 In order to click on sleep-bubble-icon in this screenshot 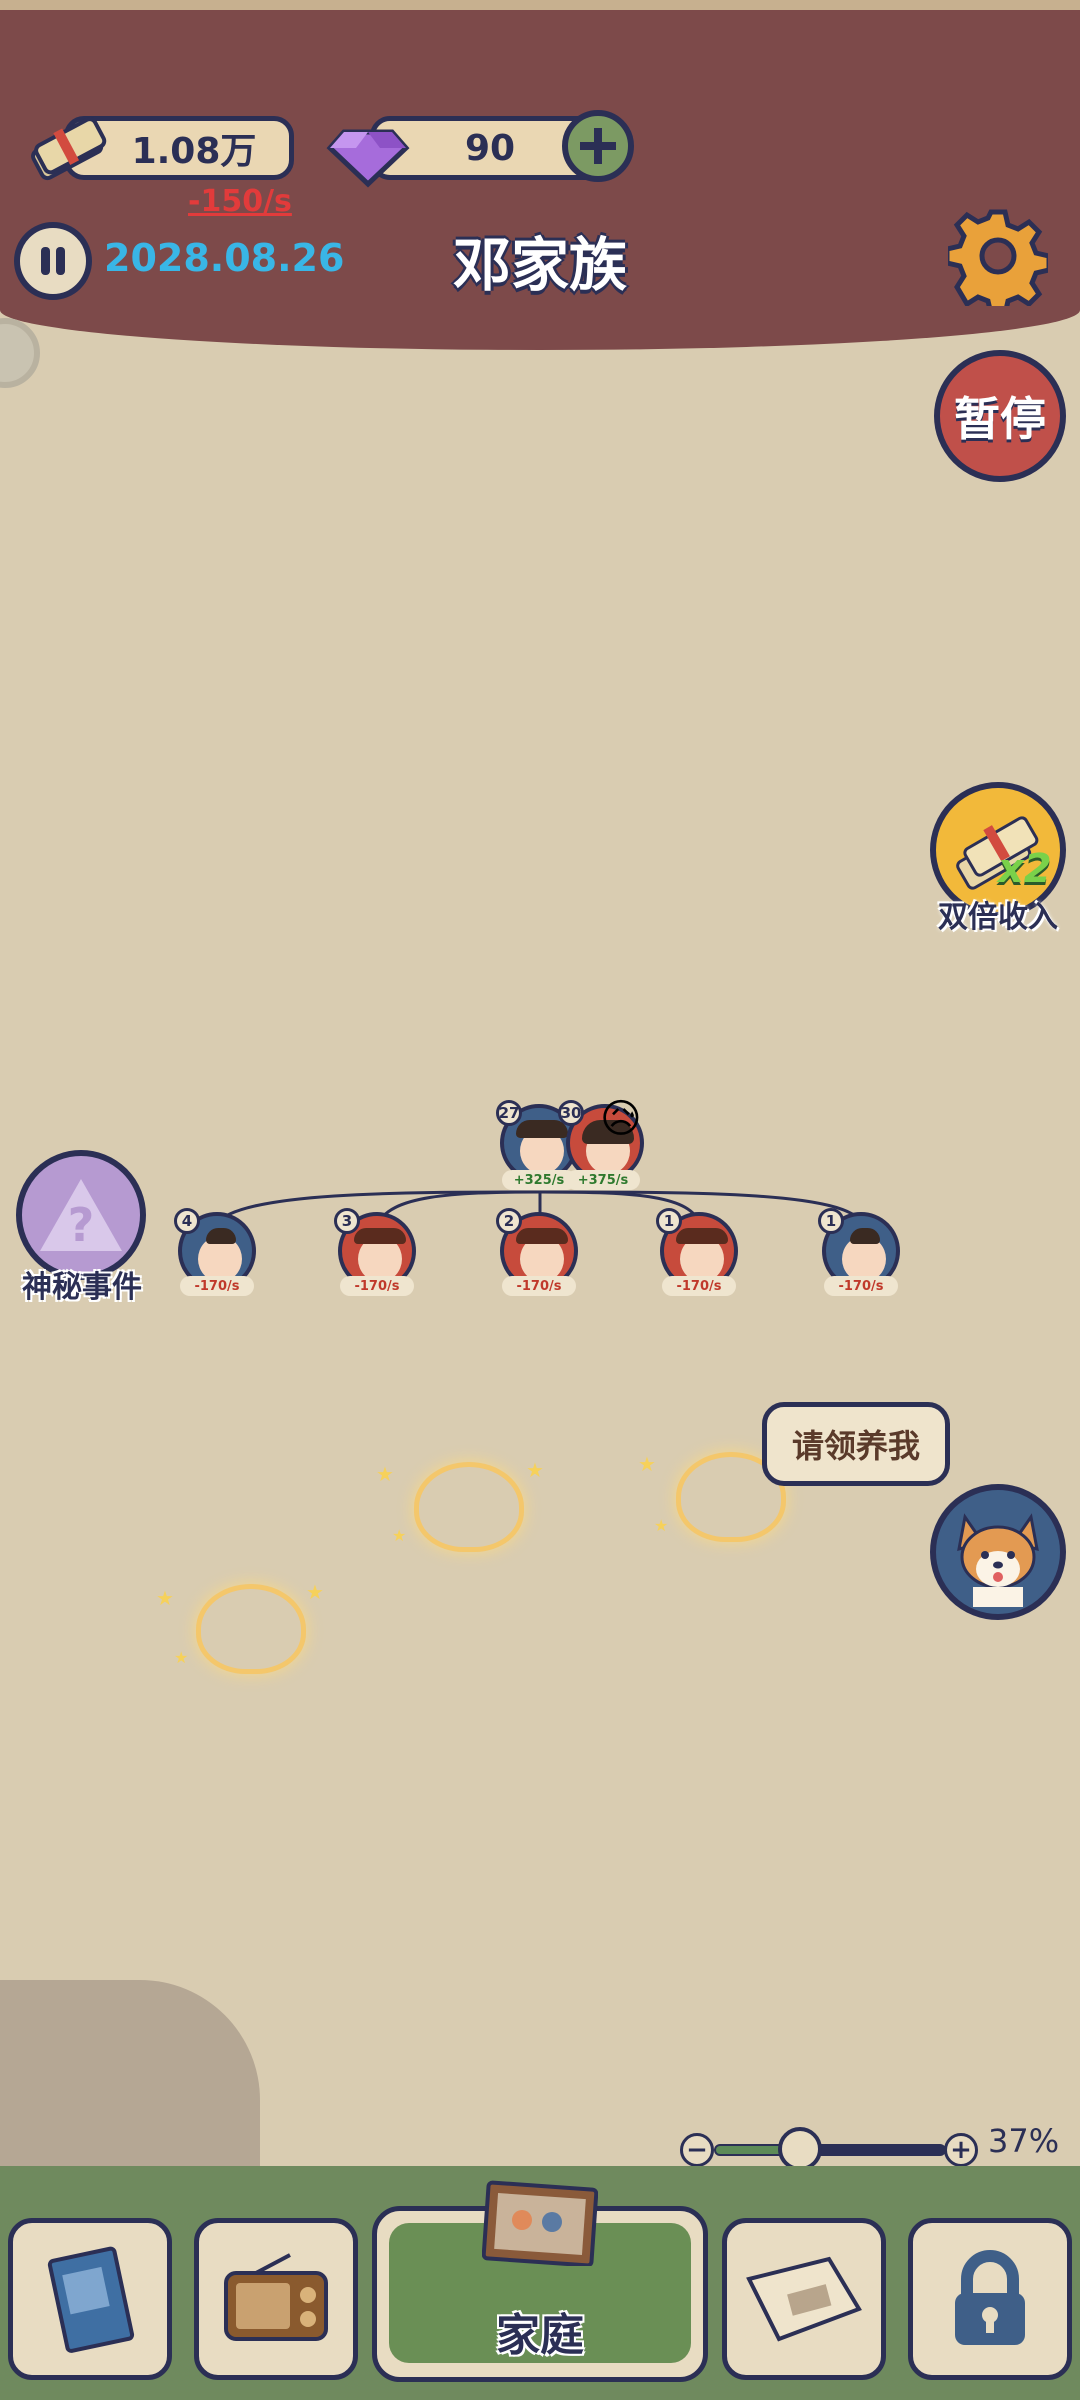, I will do `click(20, 353)`.